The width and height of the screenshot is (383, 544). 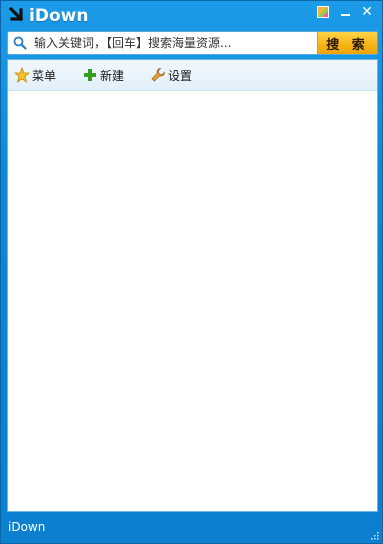 What do you see at coordinates (59, 16) in the screenshot?
I see `app-title: iDown` at bounding box center [59, 16].